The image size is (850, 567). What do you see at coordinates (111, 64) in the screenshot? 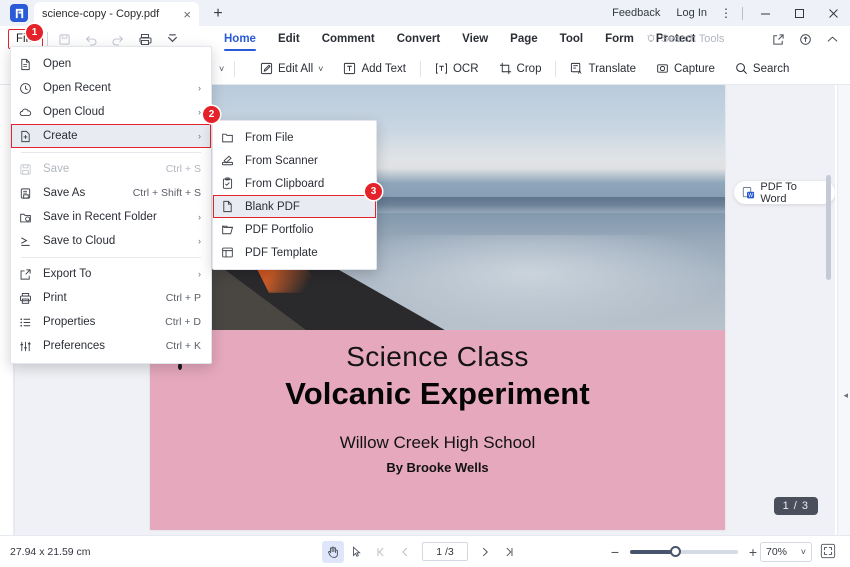
I see `menu-item-open: Open` at bounding box center [111, 64].